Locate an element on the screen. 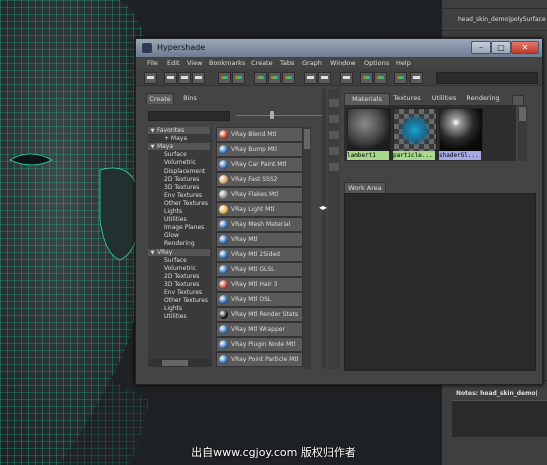 This screenshot has height=465, width=547. toggle-icon is located at coordinates (416, 78).